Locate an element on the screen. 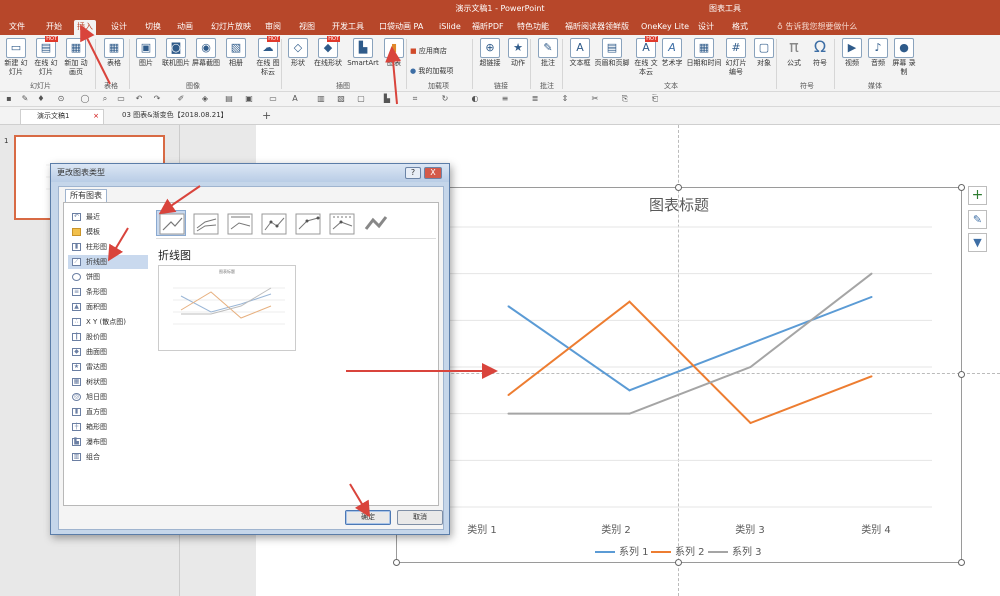 The image size is (1000, 596). draw-icon: ✎ is located at coordinates (25, 99).